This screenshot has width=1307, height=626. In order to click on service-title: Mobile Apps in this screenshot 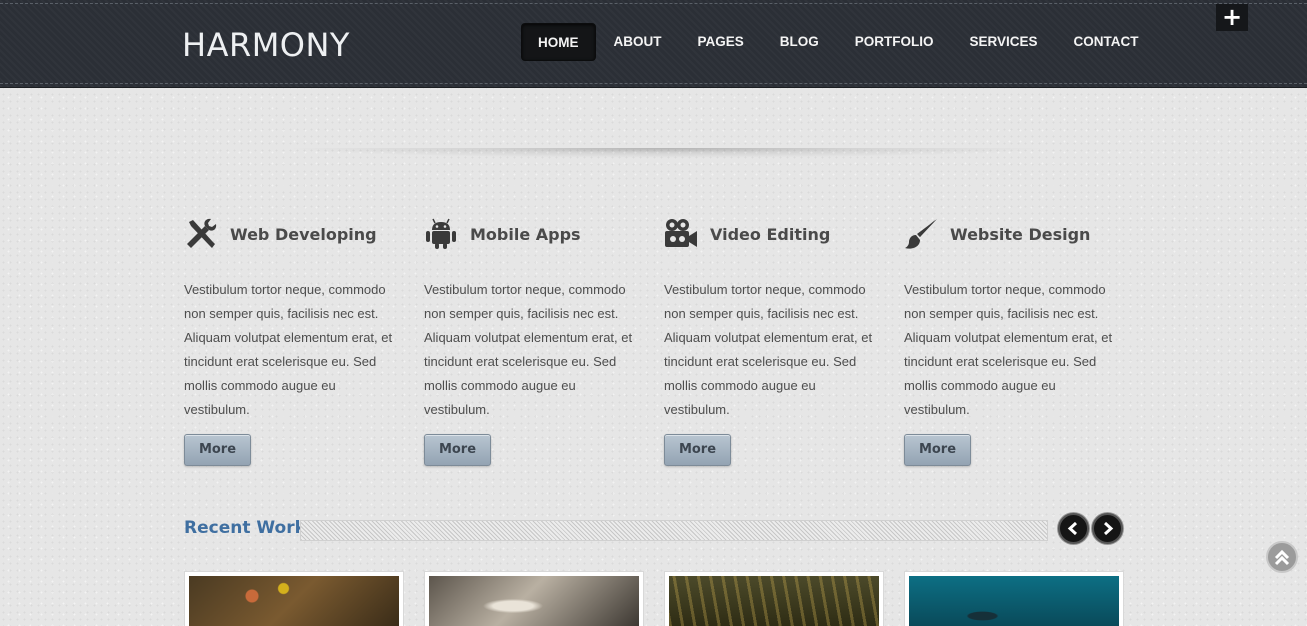, I will do `click(525, 234)`.